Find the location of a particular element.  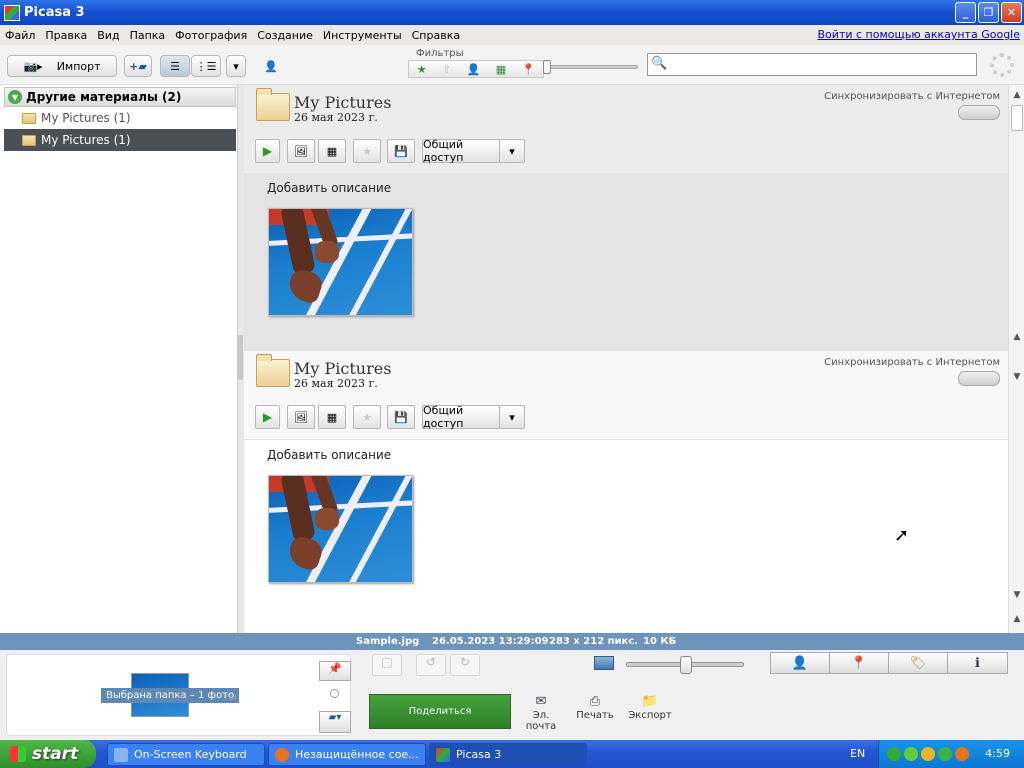

geotag-filter-icon: 📍 is located at coordinates (529, 69).